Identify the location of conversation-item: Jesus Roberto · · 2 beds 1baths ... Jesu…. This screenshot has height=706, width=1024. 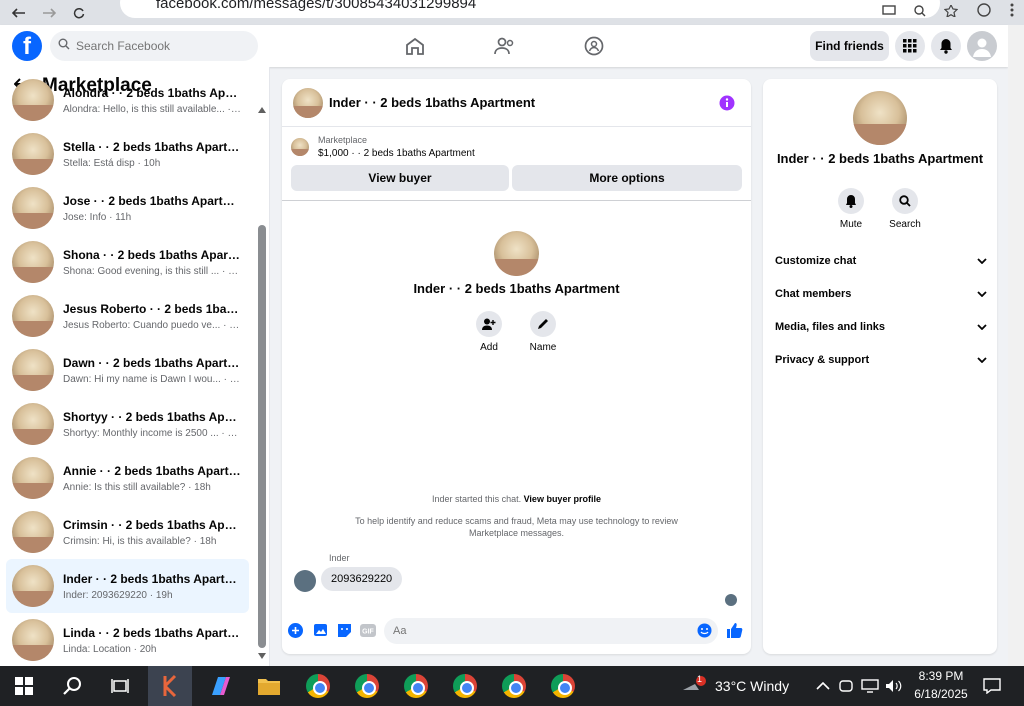
(127, 316).